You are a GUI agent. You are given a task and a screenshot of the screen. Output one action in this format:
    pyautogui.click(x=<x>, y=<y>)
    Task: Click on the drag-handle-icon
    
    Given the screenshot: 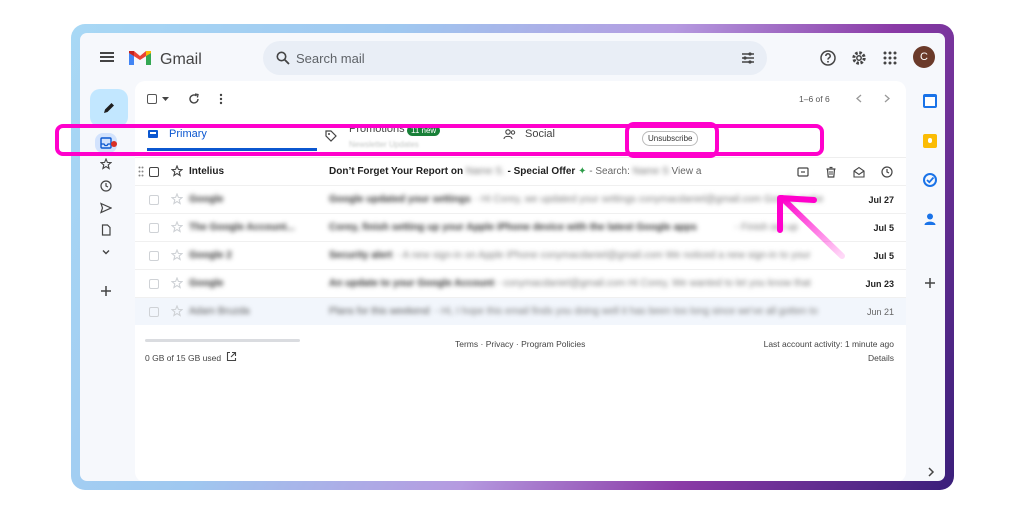 What is the action you would take?
    pyautogui.click(x=141, y=171)
    